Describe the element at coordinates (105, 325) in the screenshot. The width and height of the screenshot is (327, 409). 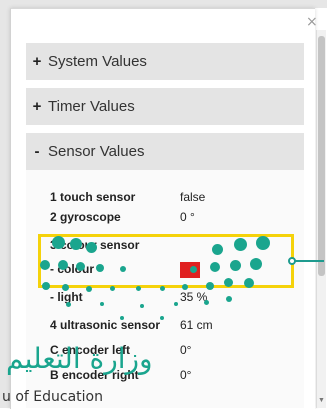
I see `sensor-name: 4 ultrasonic sensor` at that location.